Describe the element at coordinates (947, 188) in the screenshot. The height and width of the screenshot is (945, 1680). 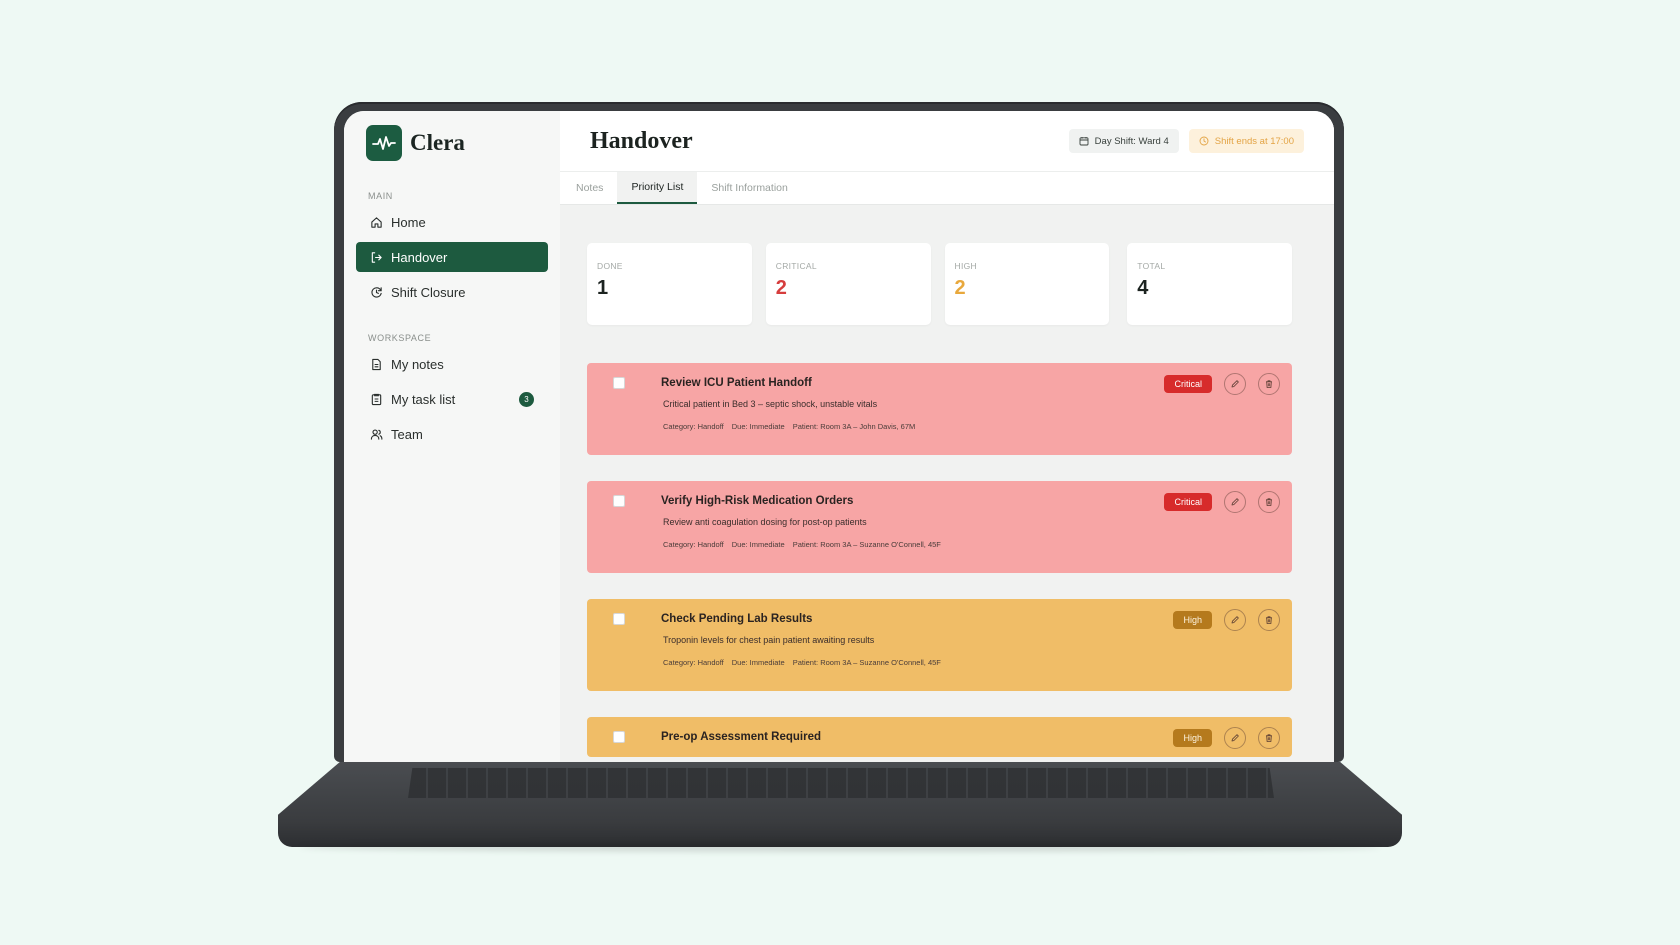
I see `tab-bar: Notes Priority List Shift Information` at that location.